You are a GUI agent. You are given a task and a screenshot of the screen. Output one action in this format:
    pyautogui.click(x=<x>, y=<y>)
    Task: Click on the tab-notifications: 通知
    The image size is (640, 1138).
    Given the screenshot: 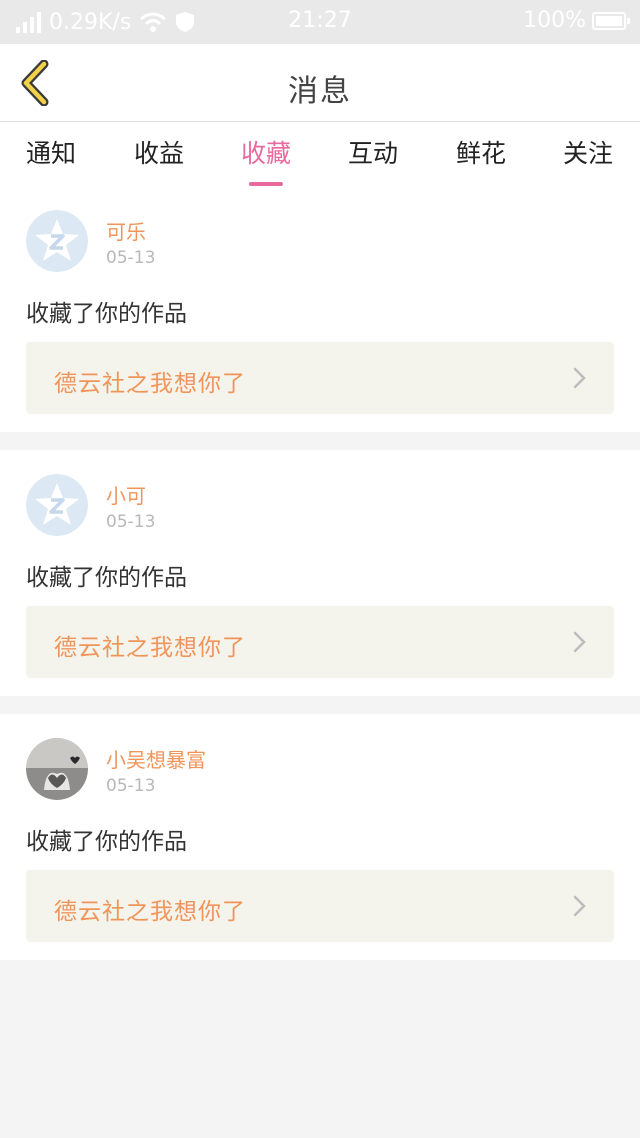 What is the action you would take?
    pyautogui.click(x=51, y=160)
    